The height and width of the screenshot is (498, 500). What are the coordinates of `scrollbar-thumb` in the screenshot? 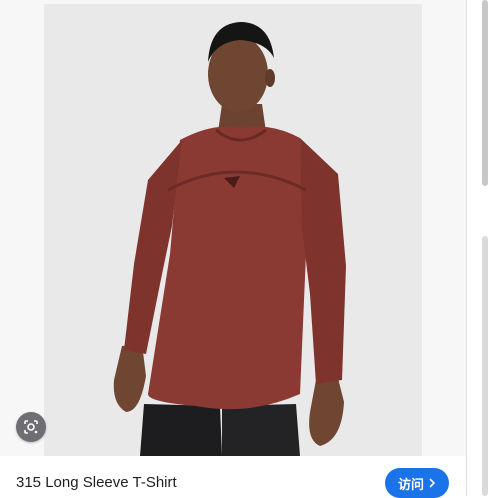 It's located at (485, 93).